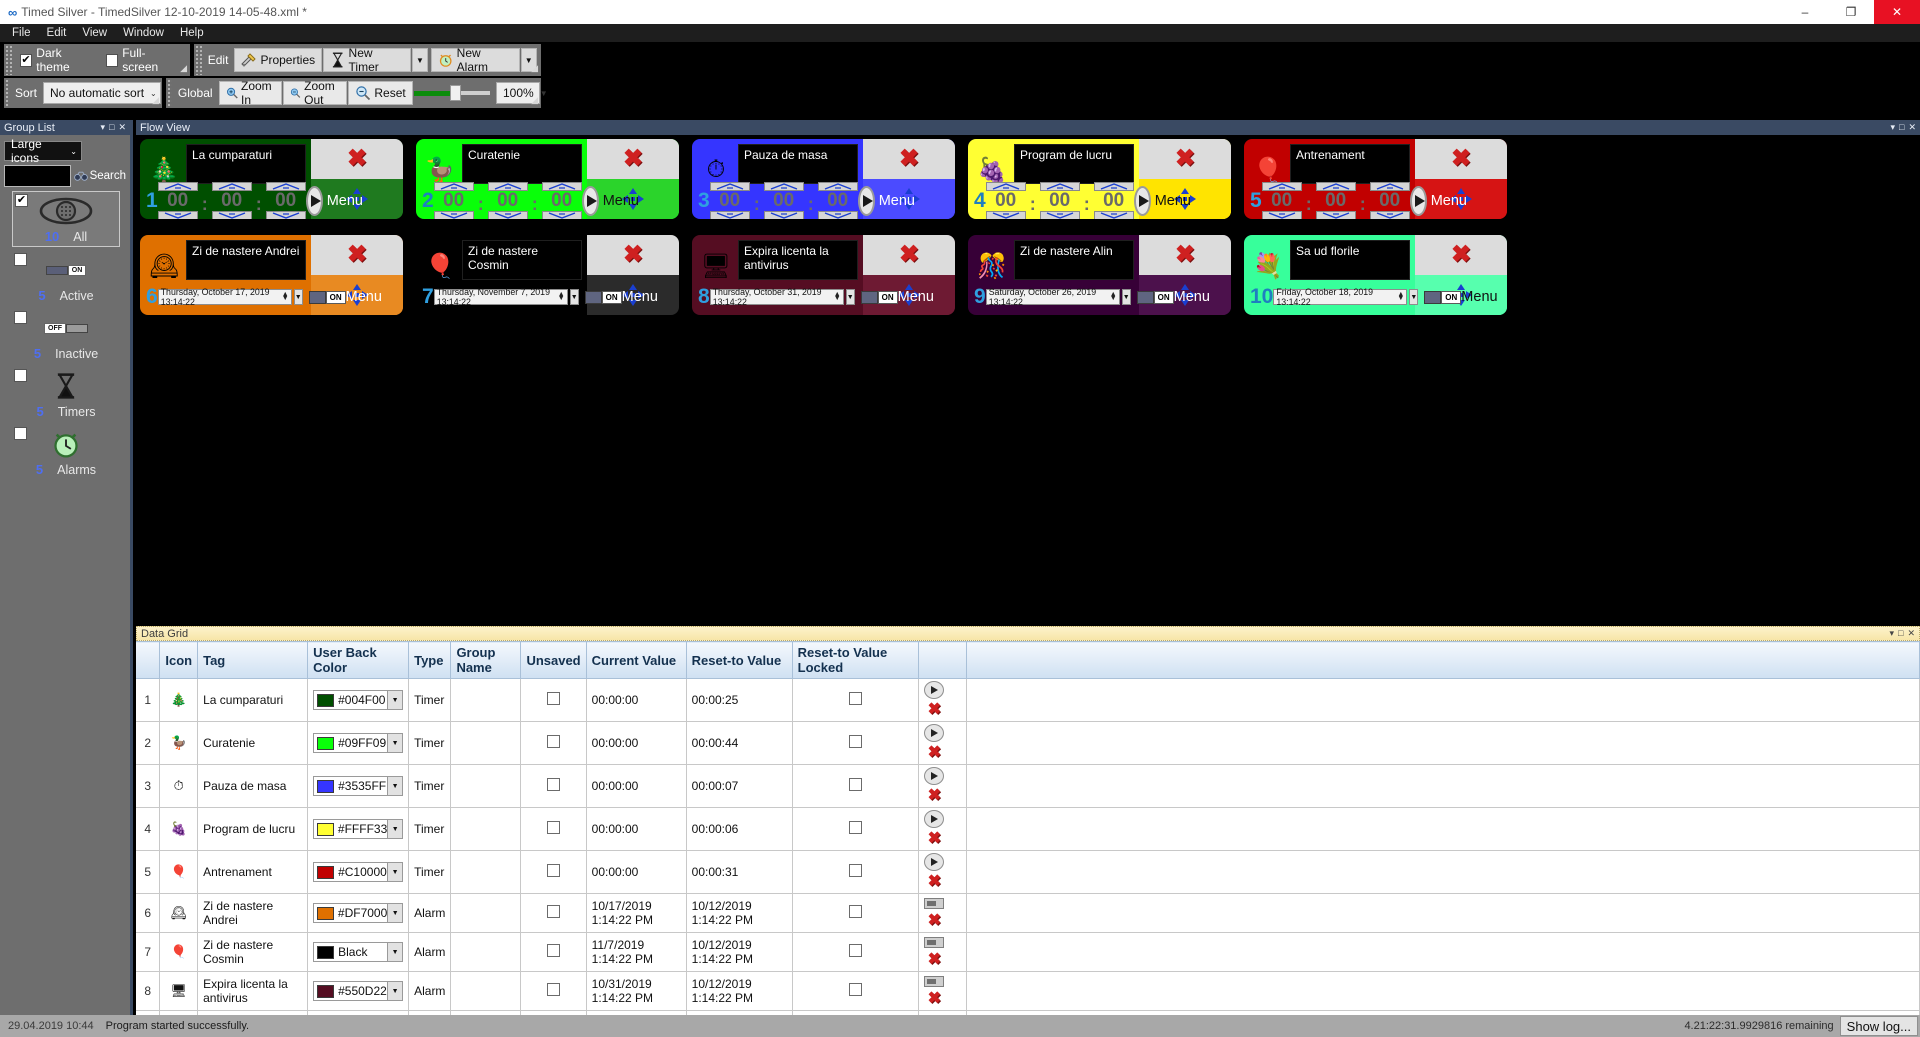 Image resolution: width=1920 pixels, height=1037 pixels. Describe the element at coordinates (253, 872) in the screenshot. I see `row-tag: Antrenament` at that location.